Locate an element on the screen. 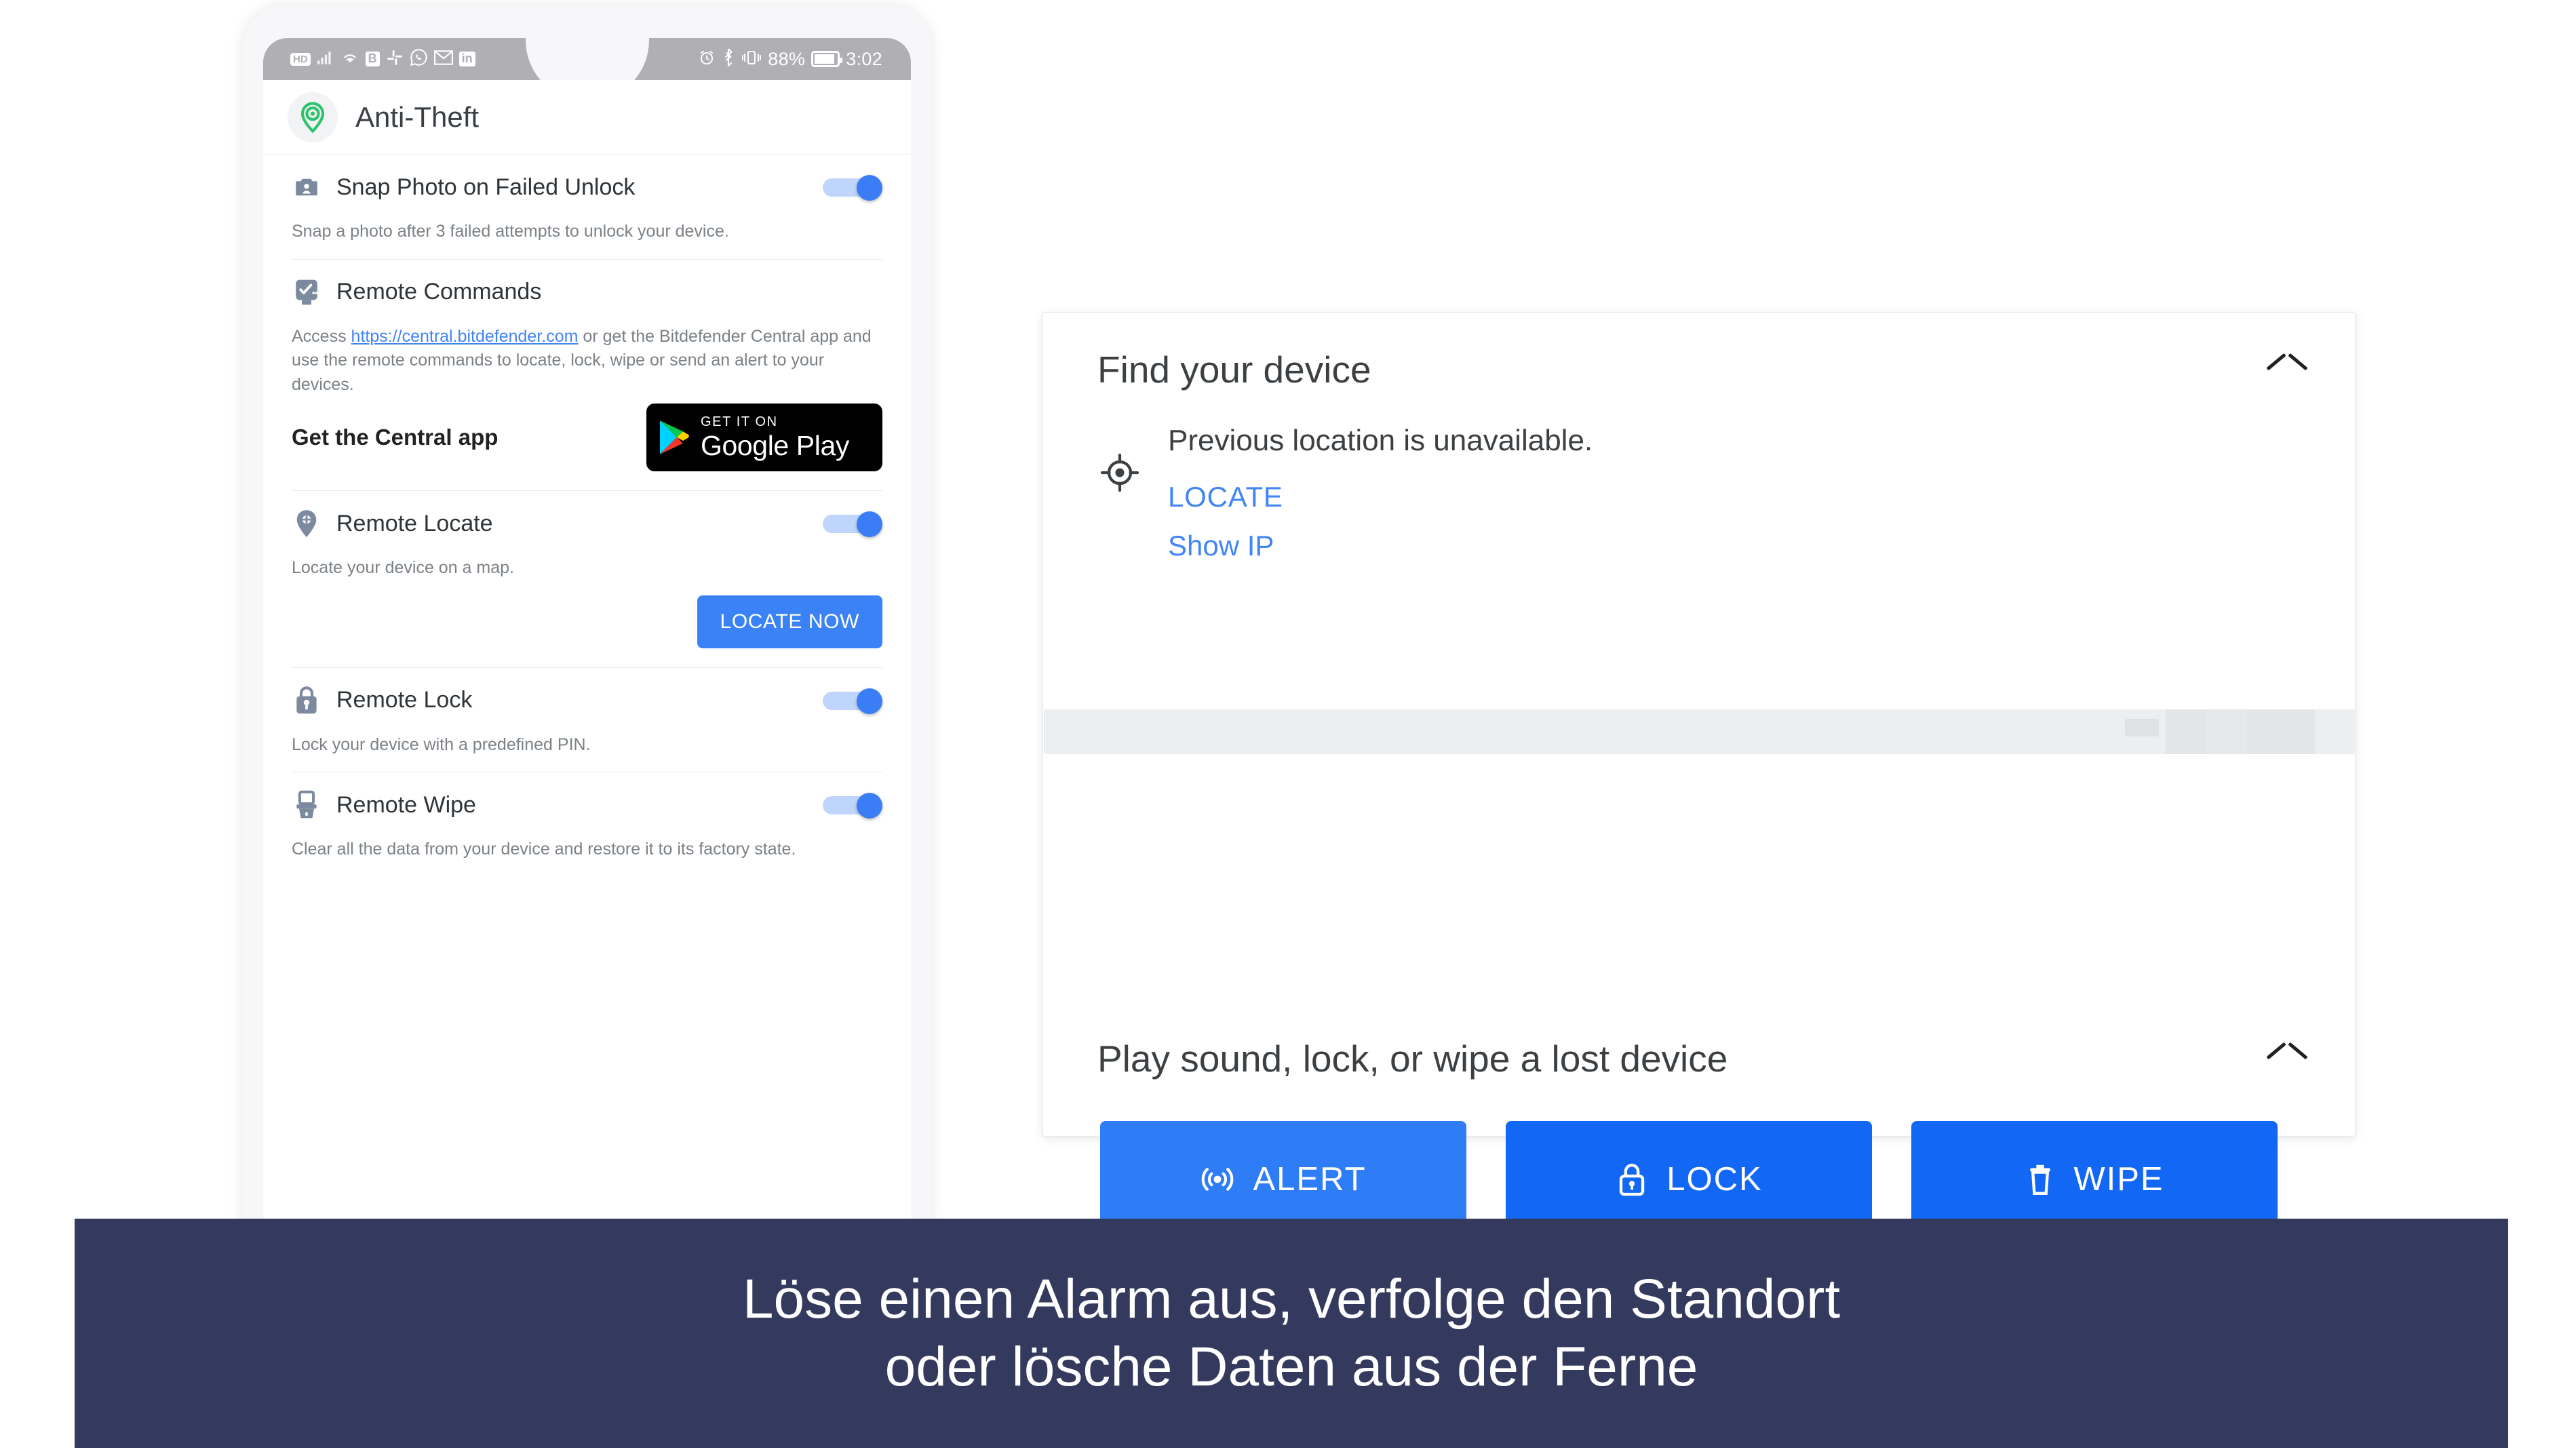  google-play-triangle-icon is located at coordinates (673, 437).